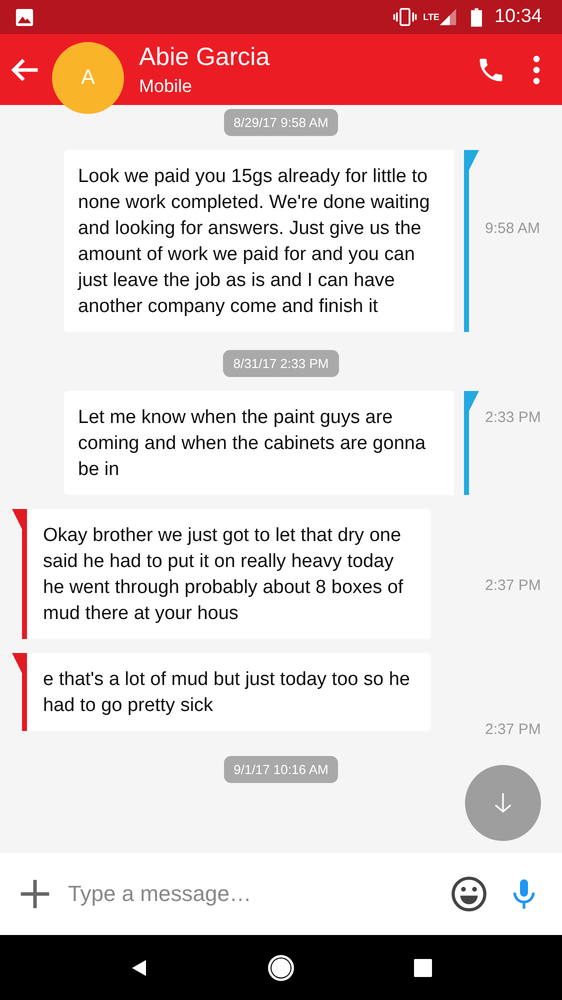 The image size is (562, 1000). What do you see at coordinates (513, 417) in the screenshot?
I see `message-time: 2:33 PM` at bounding box center [513, 417].